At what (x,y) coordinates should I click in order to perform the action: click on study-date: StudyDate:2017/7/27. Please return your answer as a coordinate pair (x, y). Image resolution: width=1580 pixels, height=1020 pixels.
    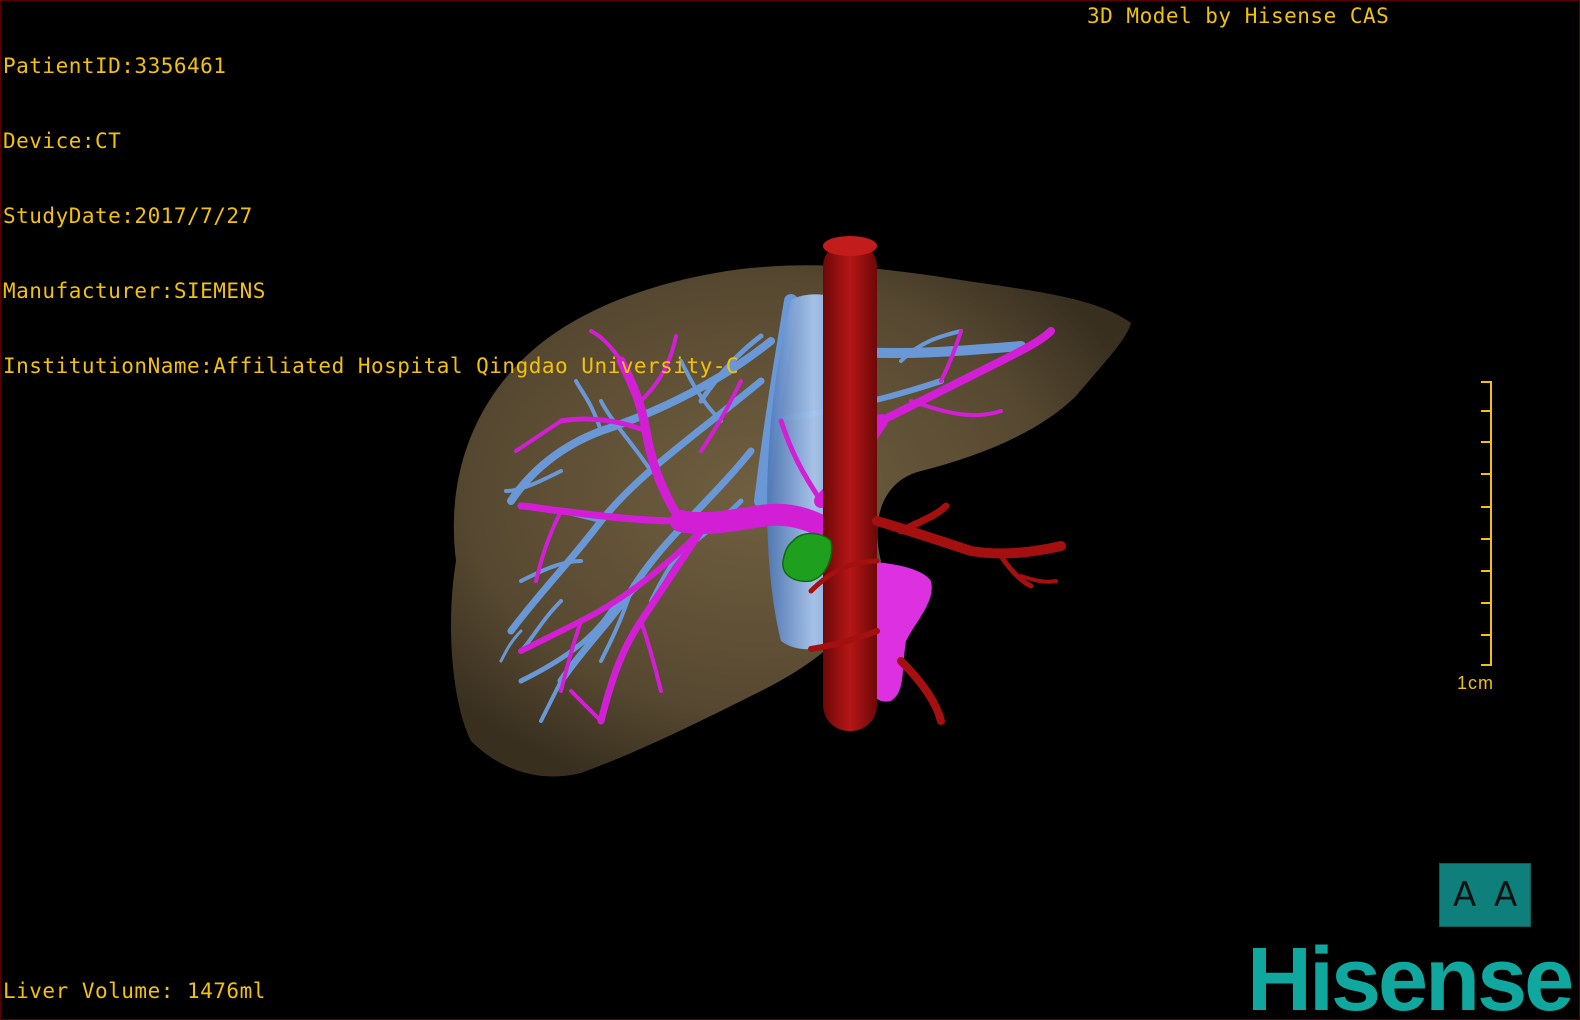
    Looking at the image, I should click on (128, 216).